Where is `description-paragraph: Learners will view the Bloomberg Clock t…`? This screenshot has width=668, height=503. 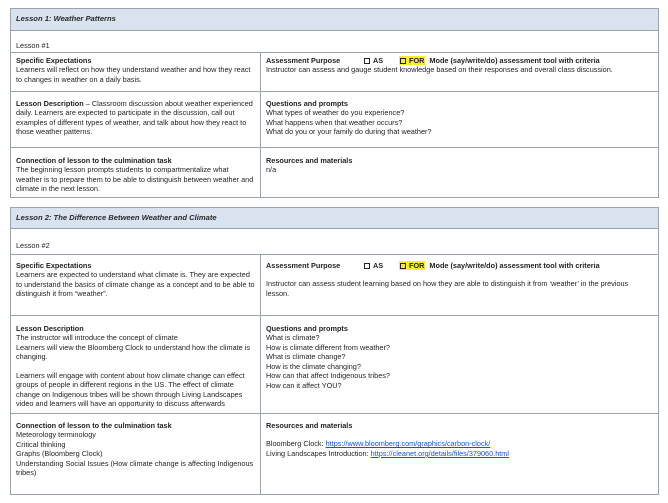 description-paragraph: Learners will view the Bloomberg Clock t… is located at coordinates (133, 352).